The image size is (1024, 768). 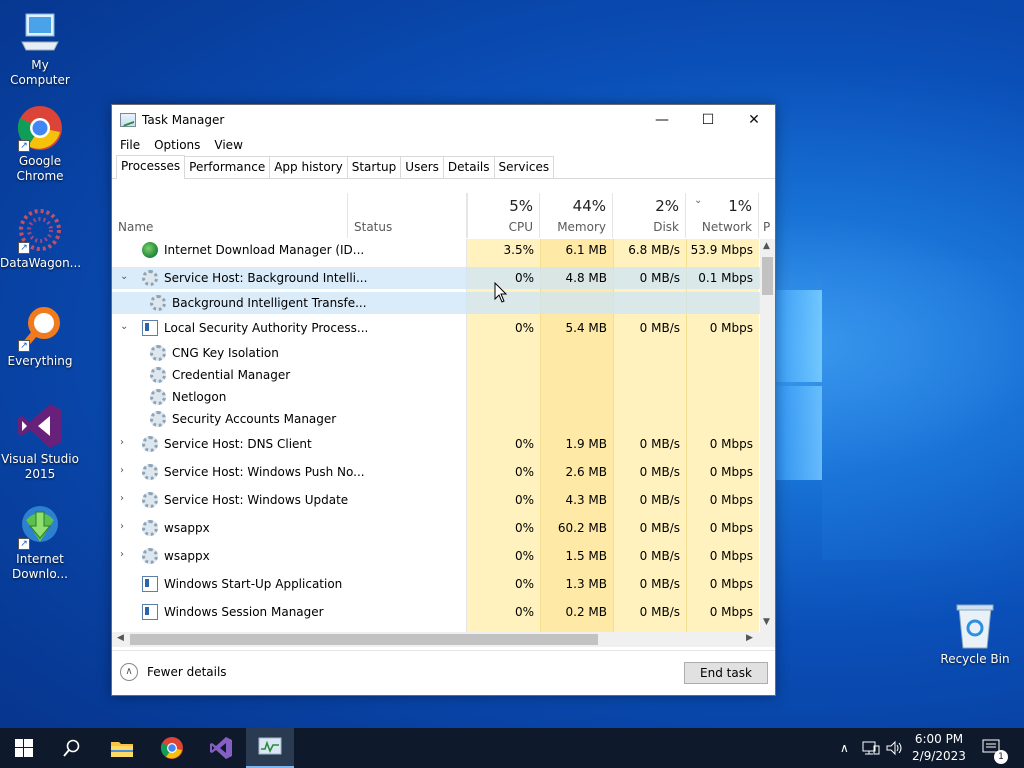 What do you see at coordinates (256, 500) in the screenshot?
I see `process-name: Service Host: Windows Update` at bounding box center [256, 500].